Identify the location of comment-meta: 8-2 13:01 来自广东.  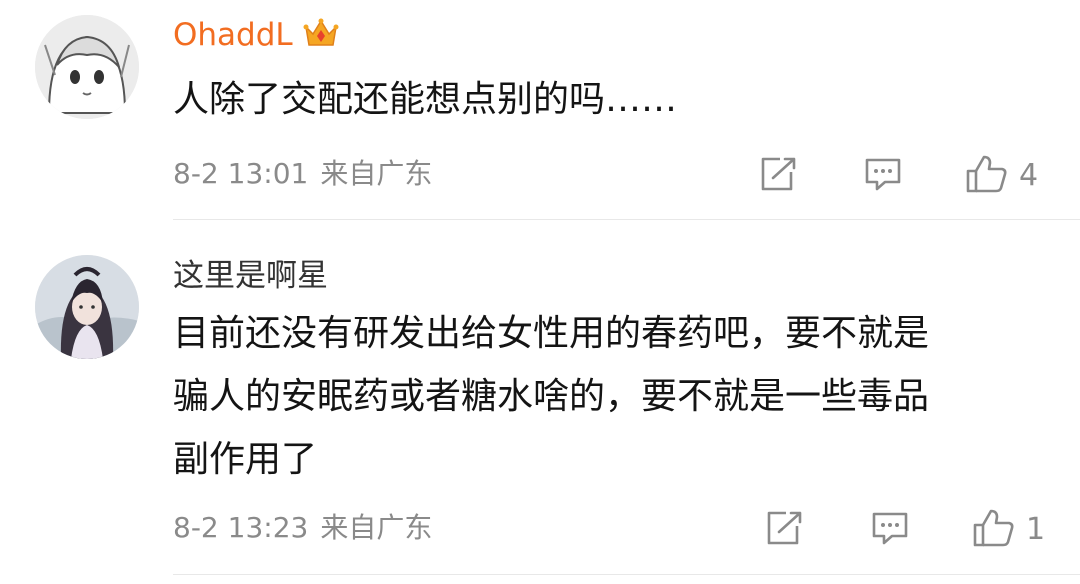
(302, 174).